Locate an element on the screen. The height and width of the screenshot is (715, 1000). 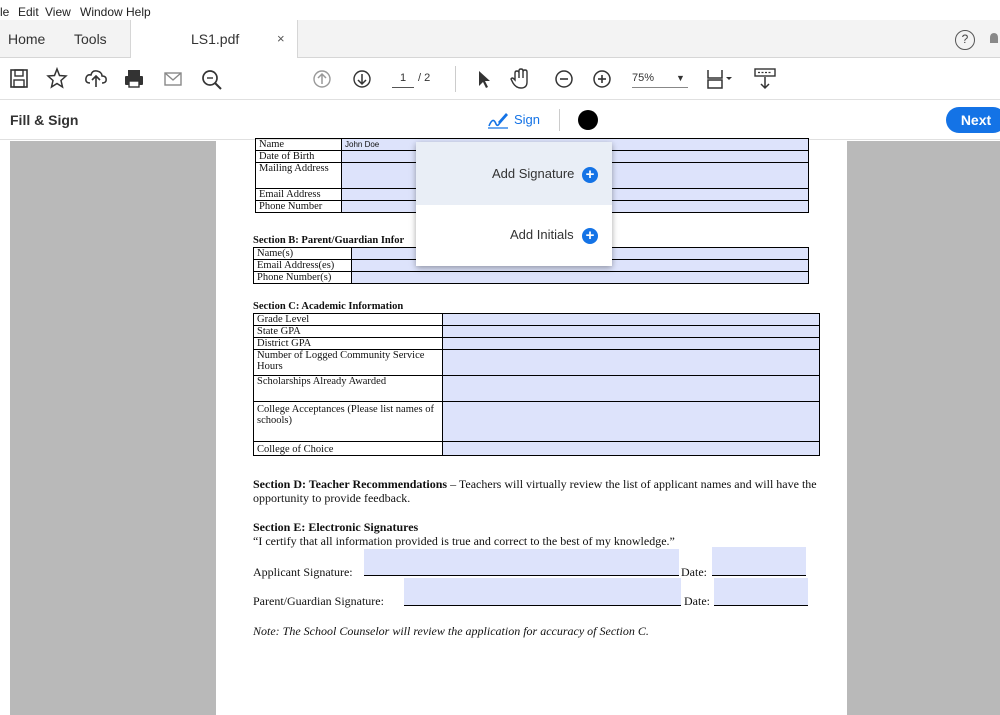
viewer-left-edge is located at coordinates (5, 428).